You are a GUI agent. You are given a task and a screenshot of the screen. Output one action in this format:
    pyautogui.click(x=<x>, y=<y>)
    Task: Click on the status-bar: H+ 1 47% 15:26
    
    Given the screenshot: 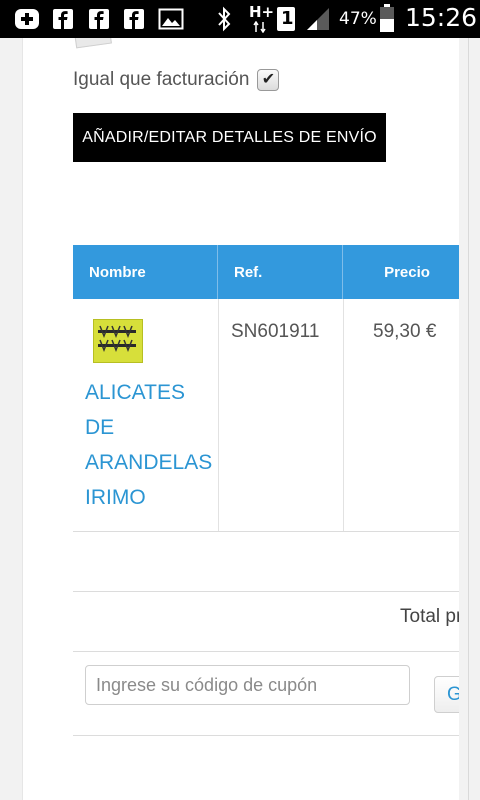 What is the action you would take?
    pyautogui.click(x=240, y=19)
    